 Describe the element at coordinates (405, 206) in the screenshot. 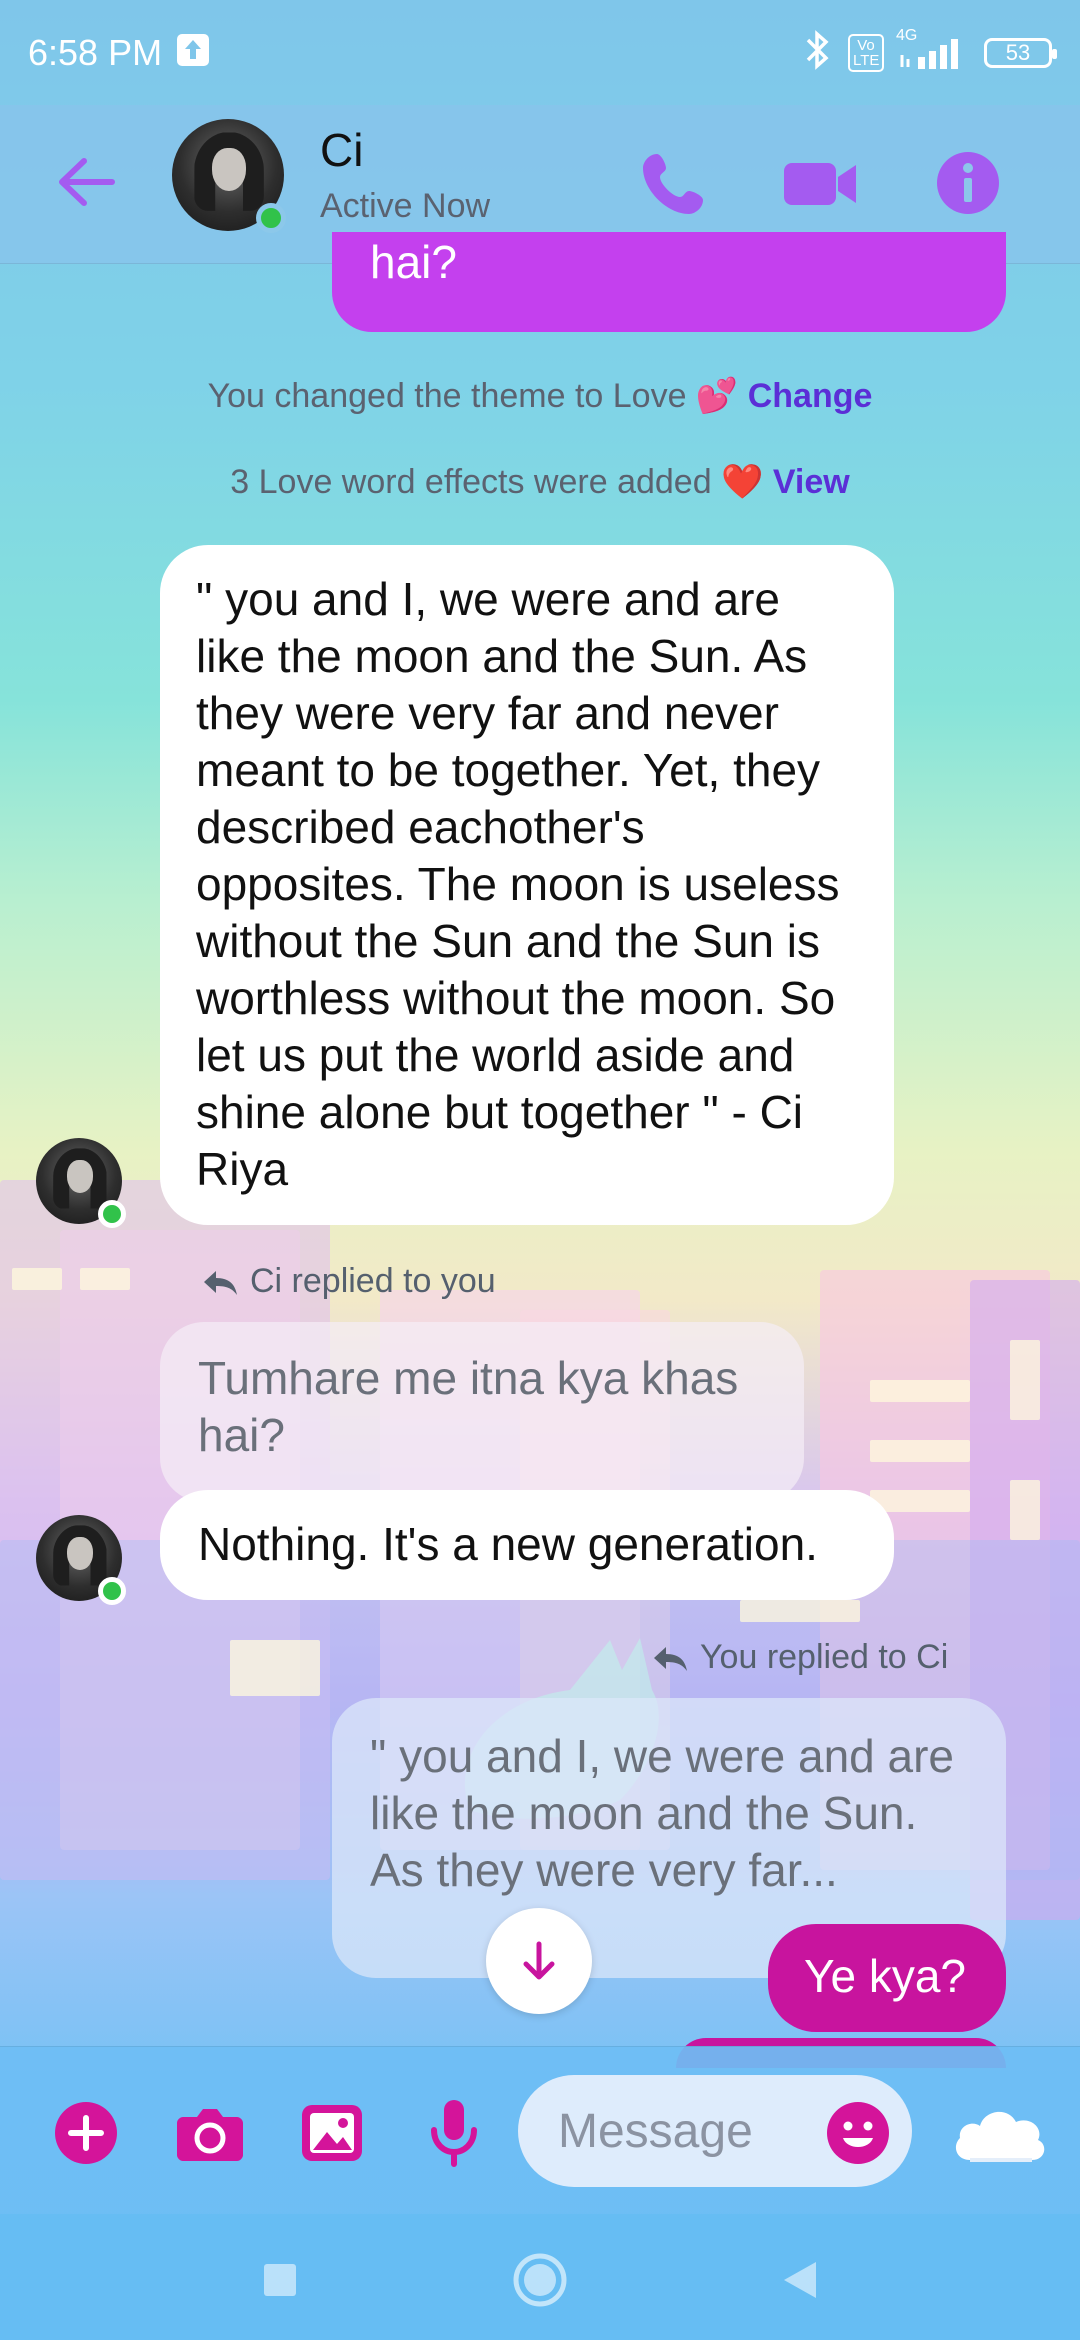

I see `contact-status: Active Now` at that location.